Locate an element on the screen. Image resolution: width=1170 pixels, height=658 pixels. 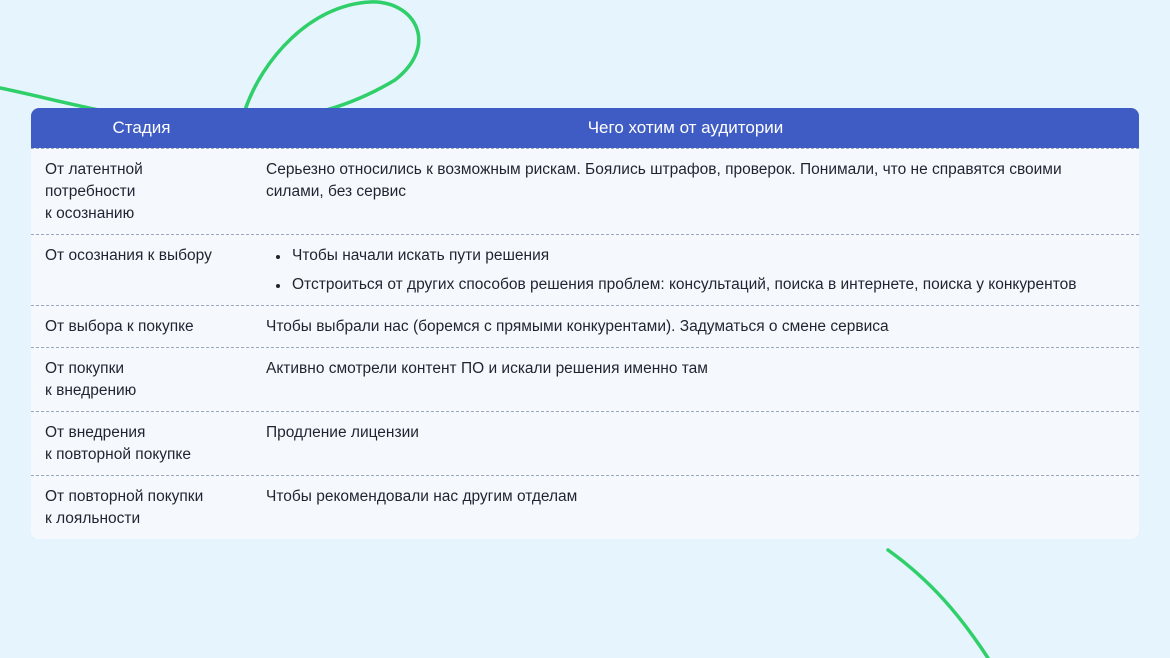
stage-cell: От повторной покупки к лояльности is located at coordinates (124, 507).